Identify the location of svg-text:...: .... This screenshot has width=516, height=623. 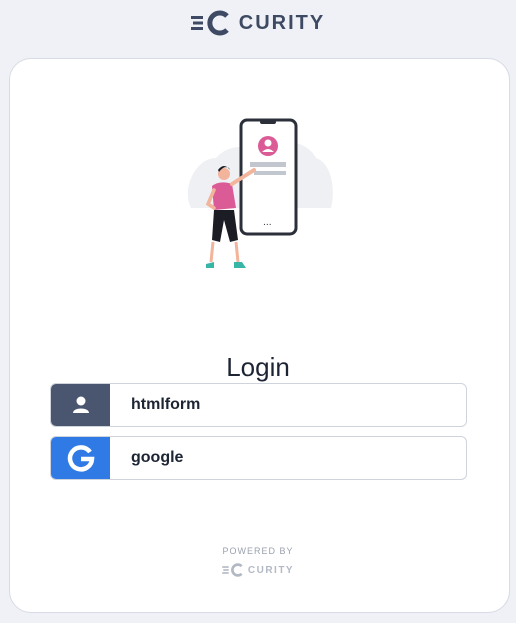
(267, 223).